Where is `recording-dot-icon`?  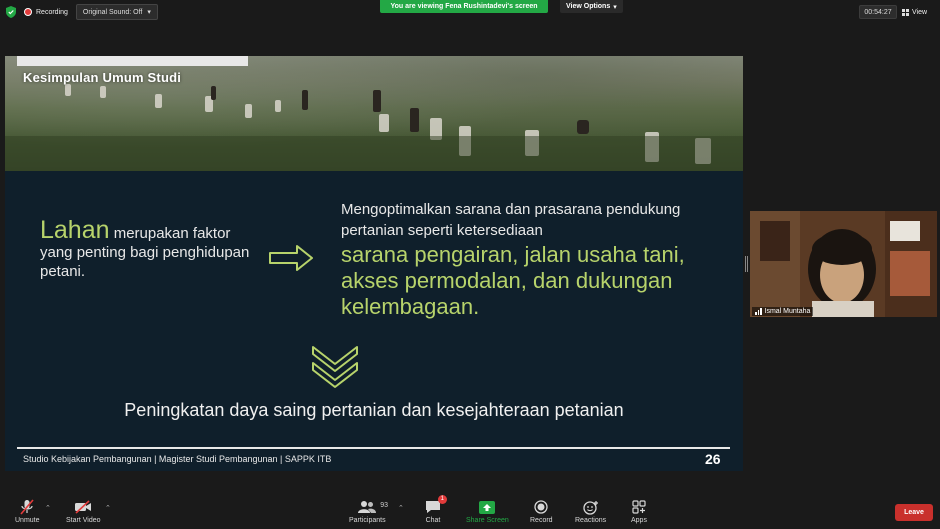
recording-dot-icon is located at coordinates (28, 12).